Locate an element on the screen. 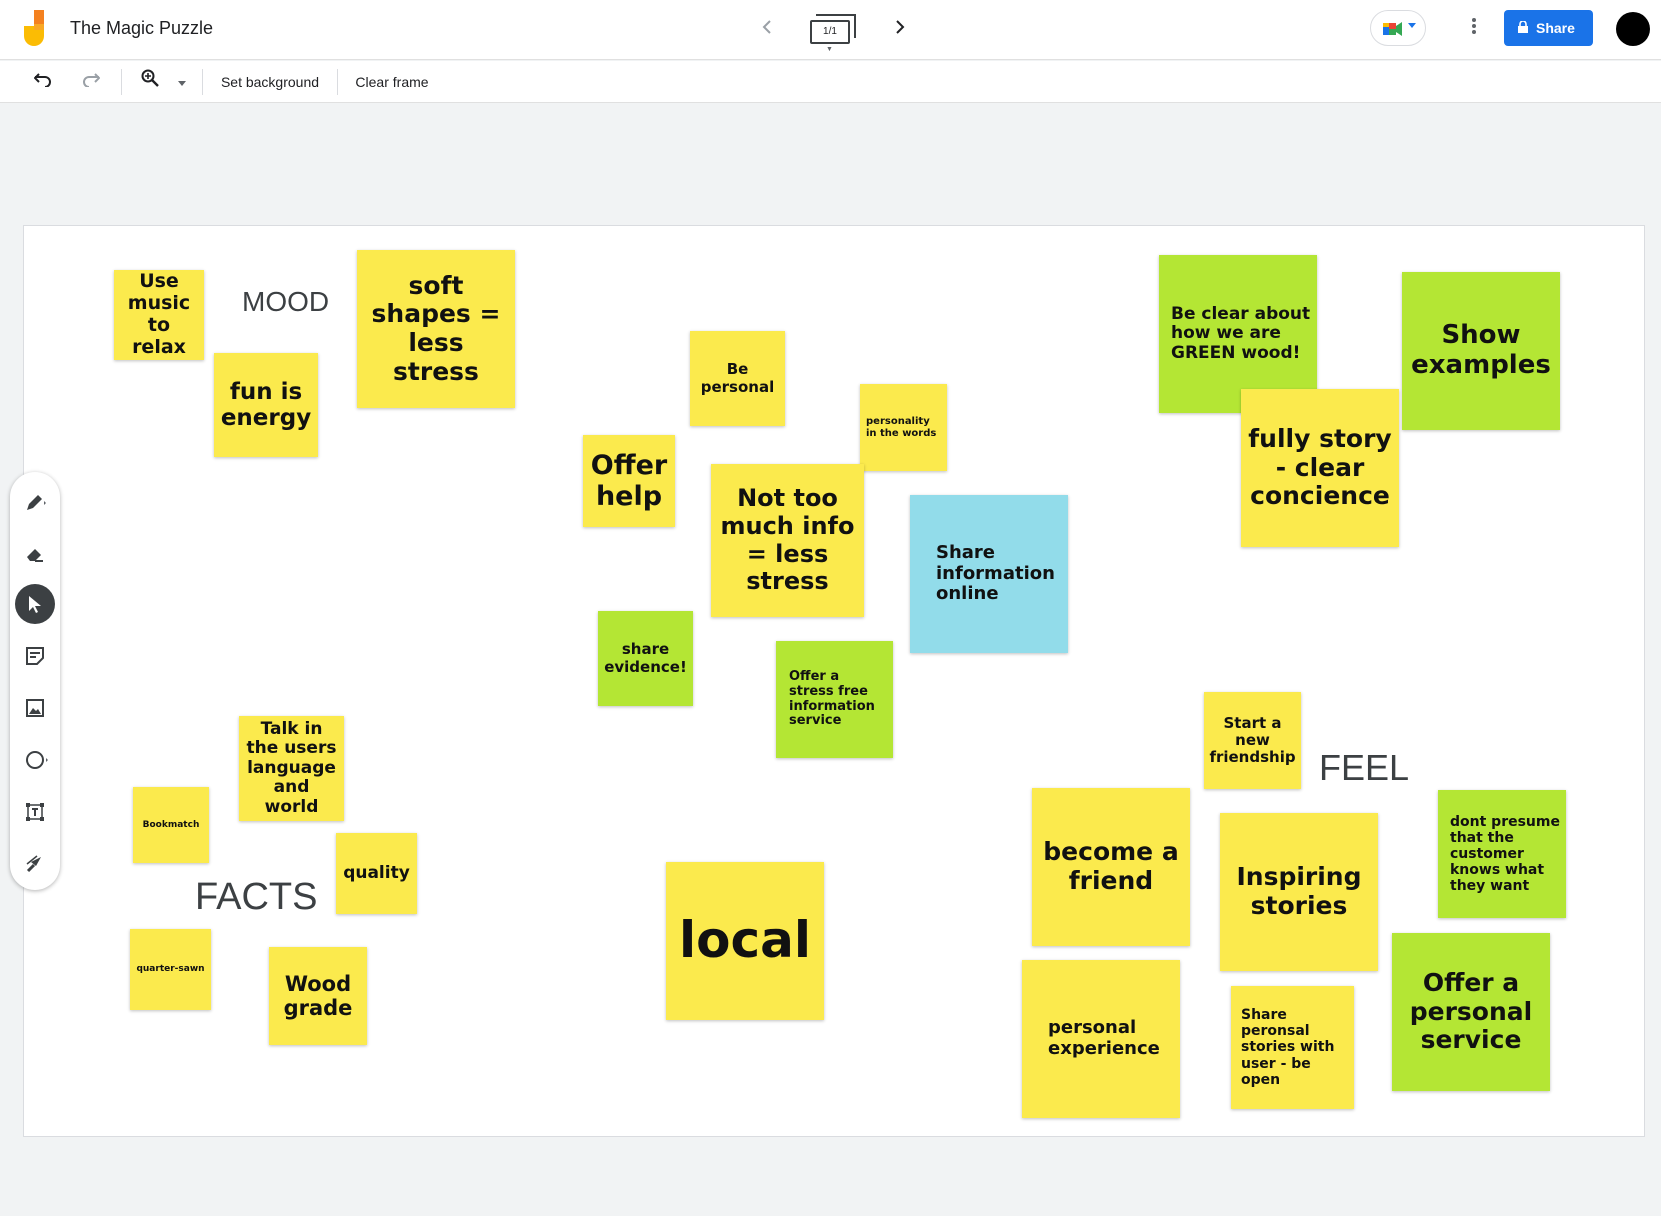 This screenshot has height=1216, width=1661. more-vert-icon is located at coordinates (1474, 26).